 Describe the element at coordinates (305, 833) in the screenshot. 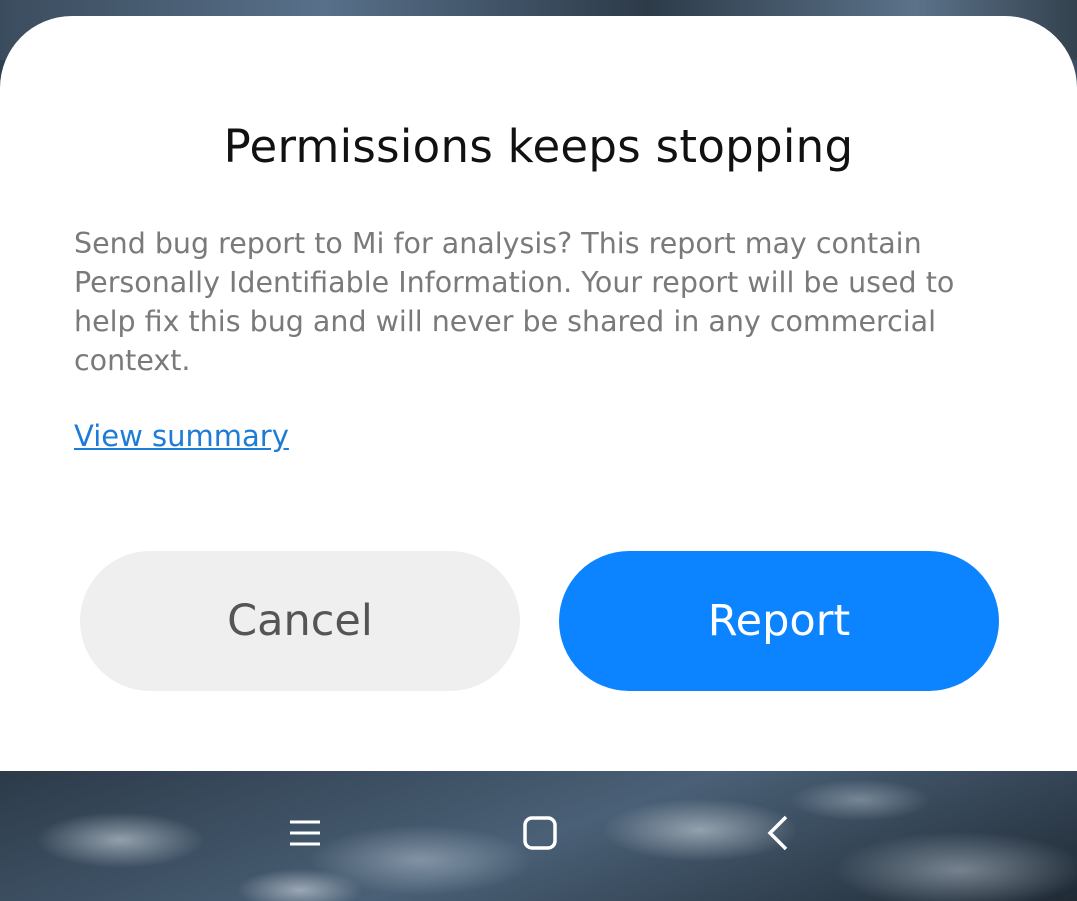

I see `menu-icon` at that location.